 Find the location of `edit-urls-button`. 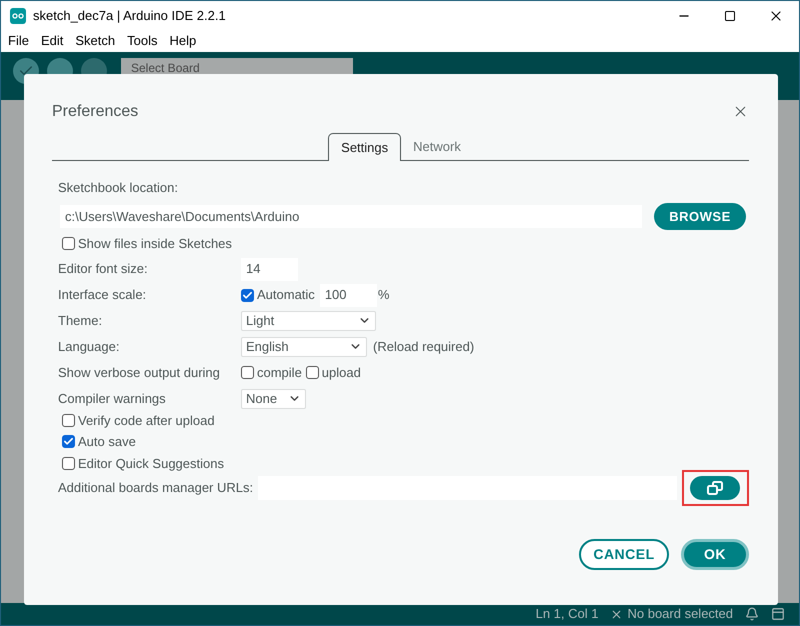

edit-urls-button is located at coordinates (715, 488).